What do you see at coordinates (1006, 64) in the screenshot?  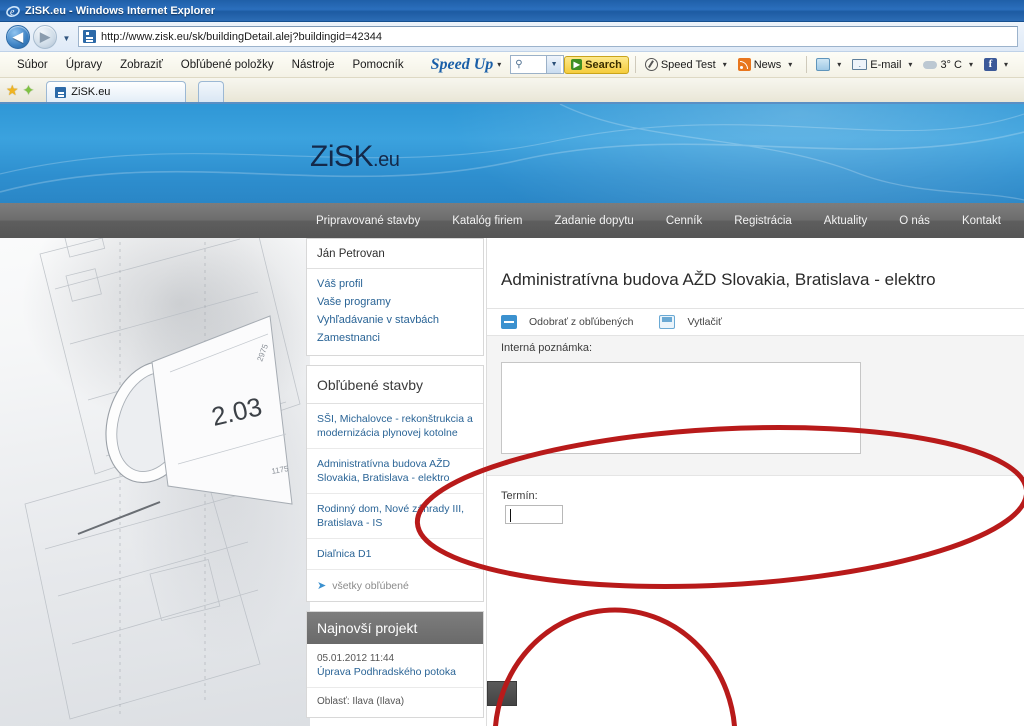 I see `facebook-caret-icon: ▾` at bounding box center [1006, 64].